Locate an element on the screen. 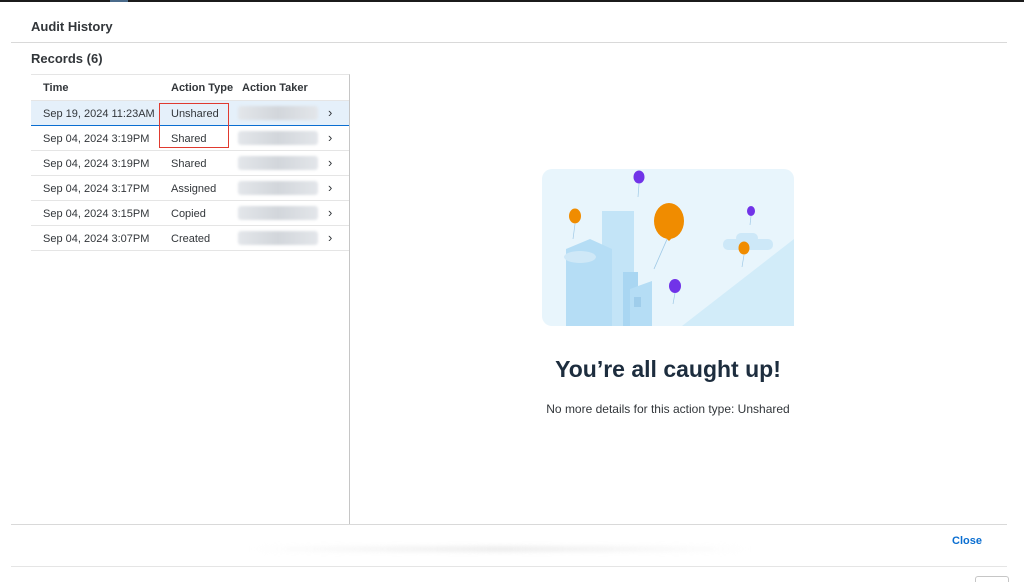 This screenshot has width=1024, height=582. column-header-action-type: Action Type is located at coordinates (202, 88).